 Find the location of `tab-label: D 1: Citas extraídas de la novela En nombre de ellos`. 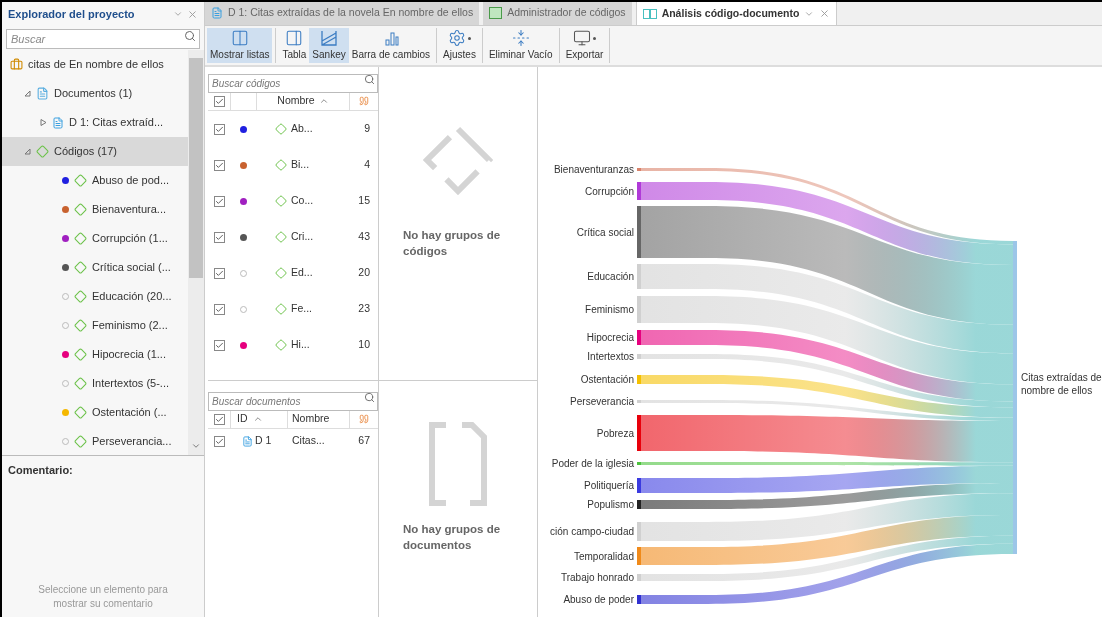

tab-label: D 1: Citas extraídas de la novela En nombre de ellos is located at coordinates (351, 13).